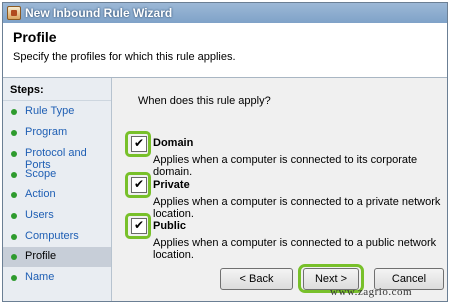  Describe the element at coordinates (52, 236) in the screenshot. I see `step-label: Computers` at that location.